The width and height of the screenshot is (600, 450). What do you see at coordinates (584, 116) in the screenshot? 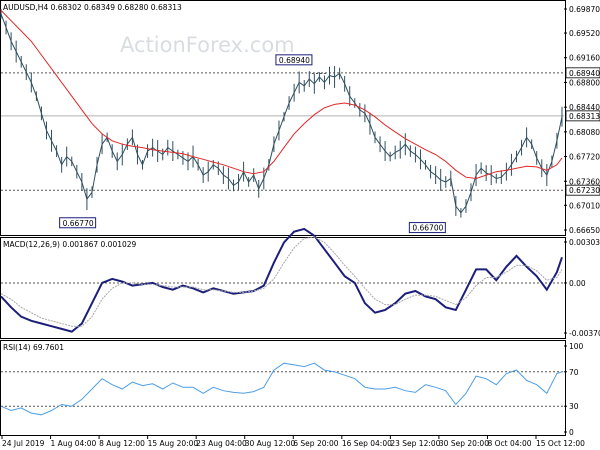
I see `level-label: 0.68313` at bounding box center [584, 116].